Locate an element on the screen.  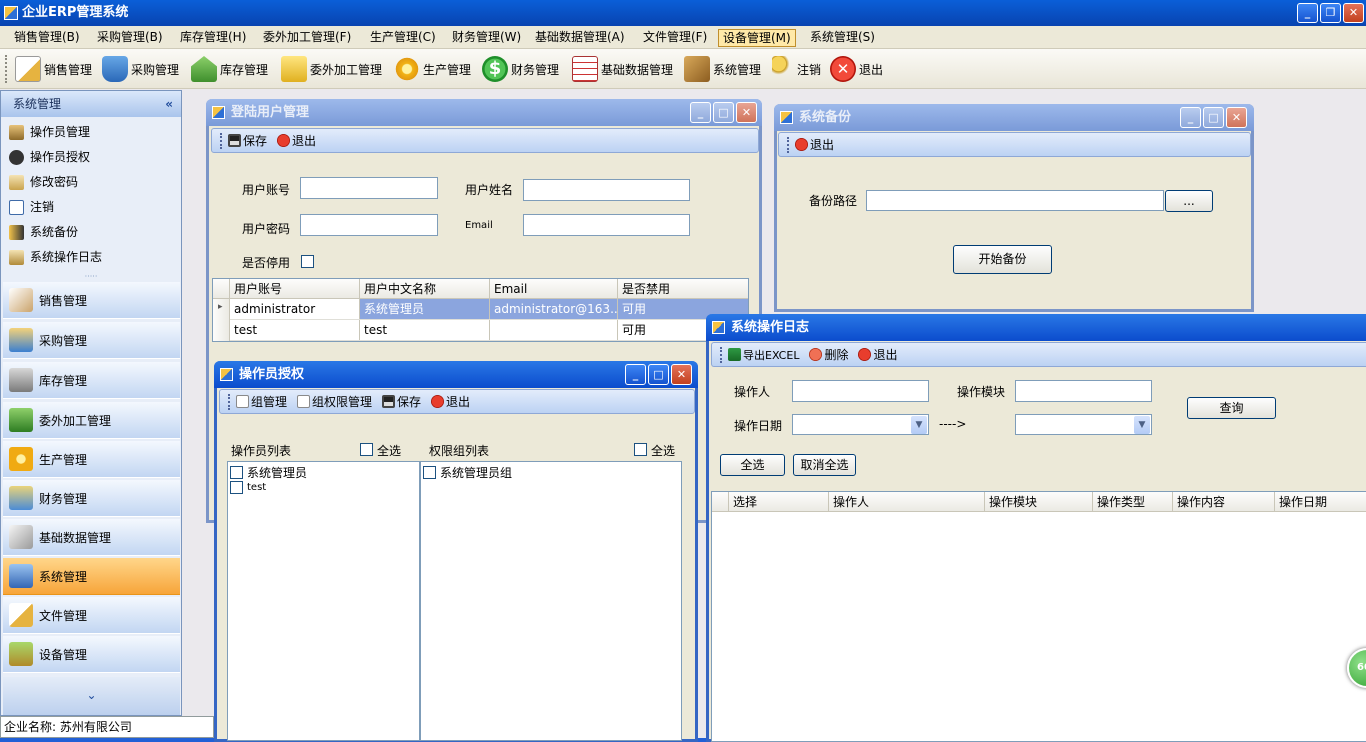
col-content: 操作内容 is located at coordinates (1224, 502).